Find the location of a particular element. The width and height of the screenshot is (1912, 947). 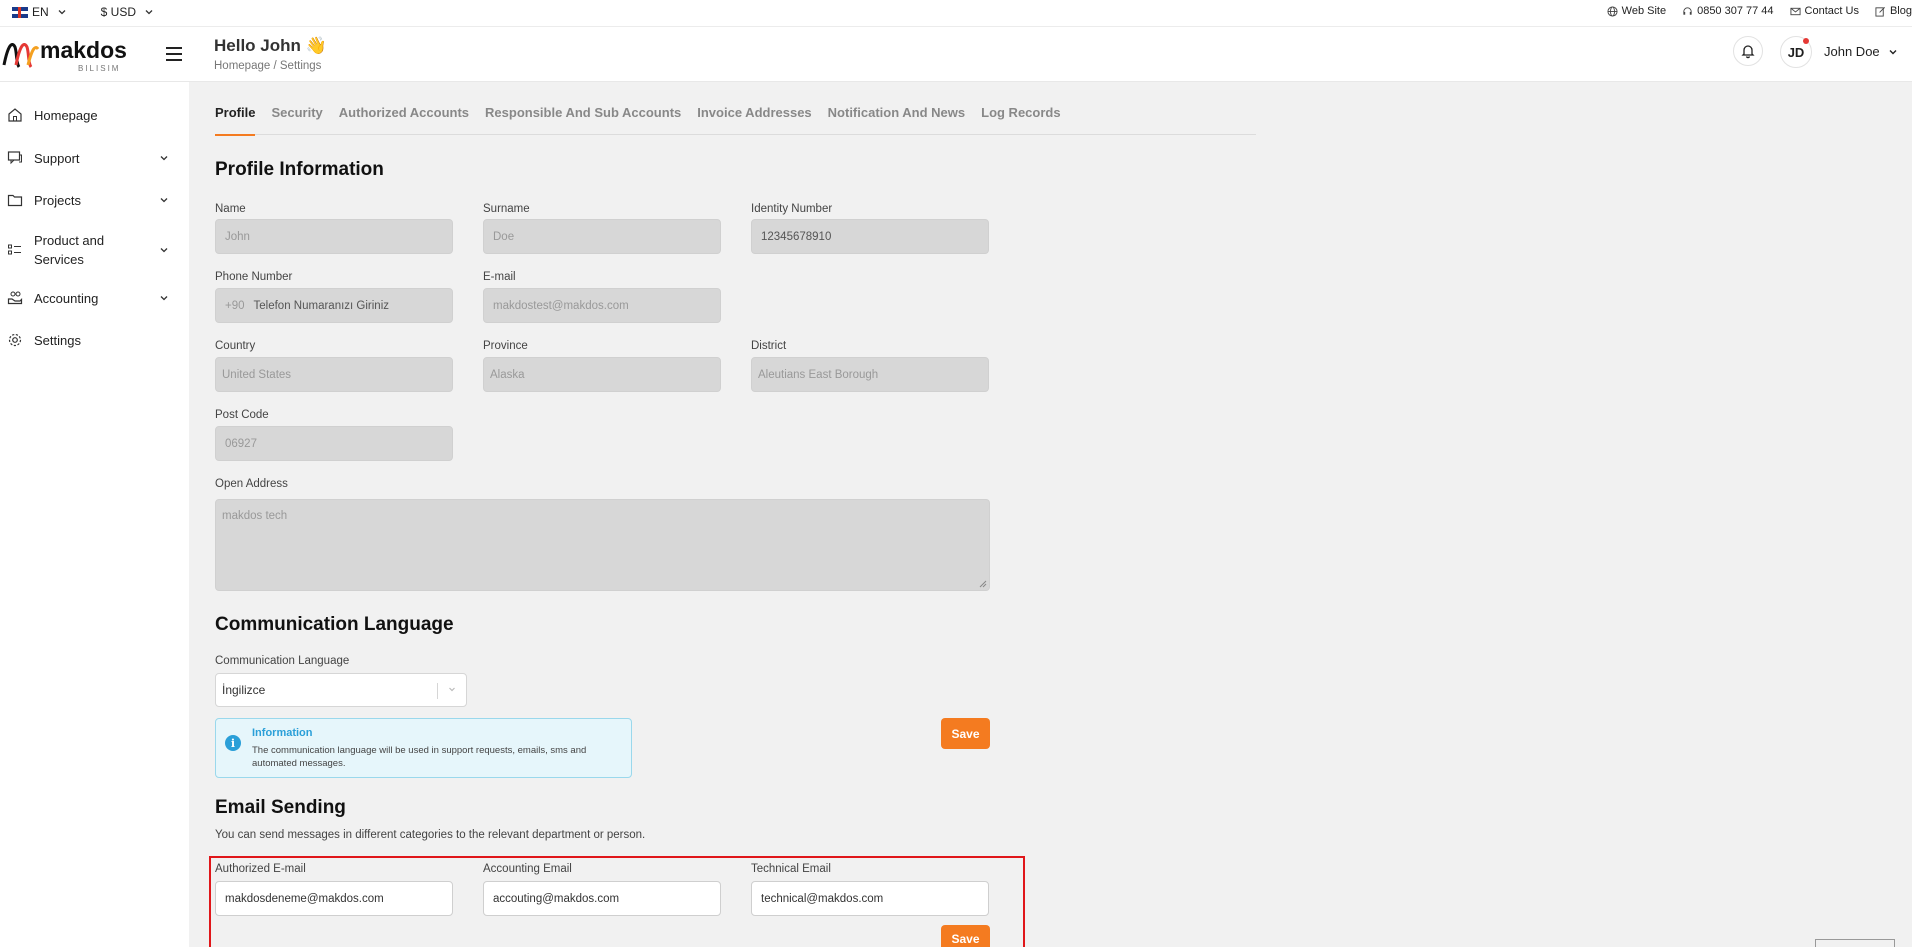

tab-security: Security is located at coordinates (296, 120).